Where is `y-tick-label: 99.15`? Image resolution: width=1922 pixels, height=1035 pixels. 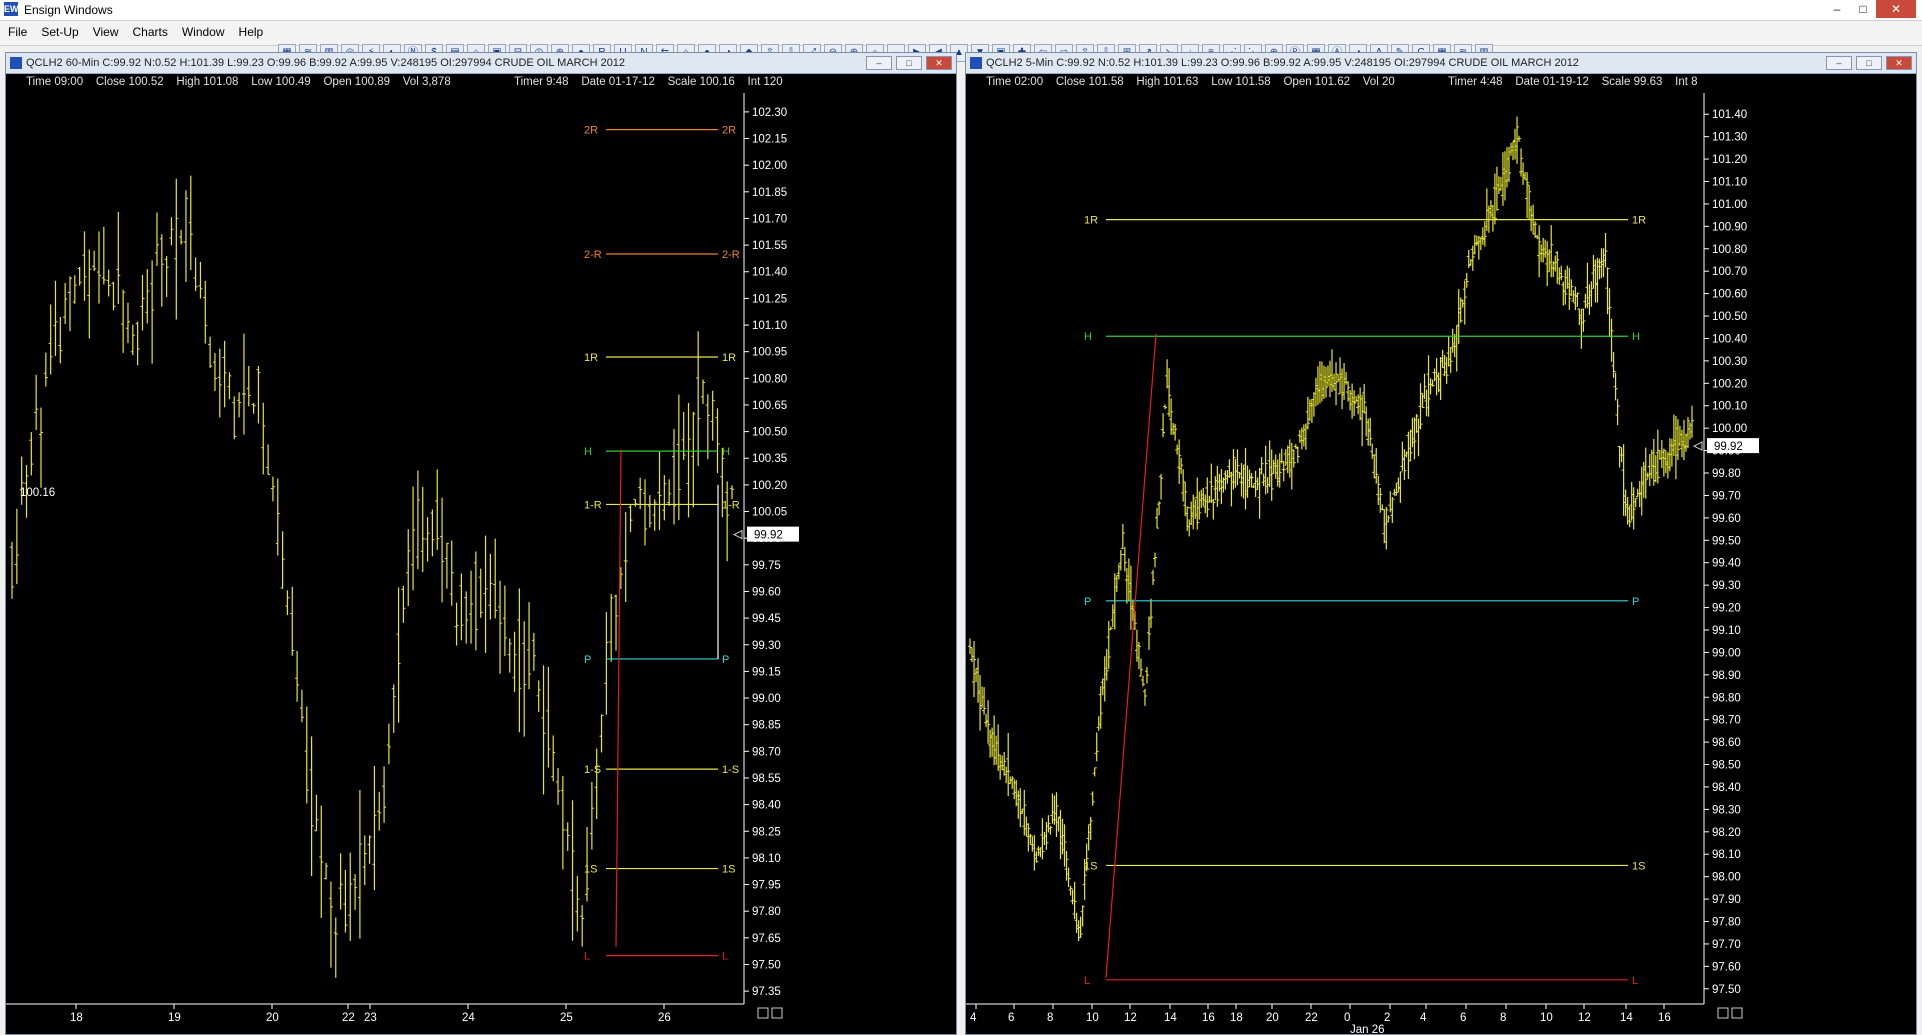
y-tick-label: 99.15 is located at coordinates (766, 672).